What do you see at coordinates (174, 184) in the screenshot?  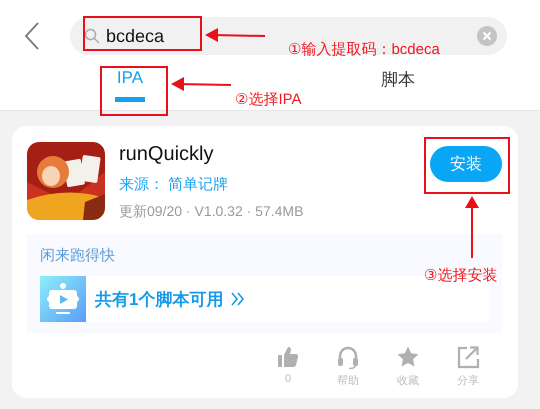 I see `app-source: 来源： 简单记牌` at bounding box center [174, 184].